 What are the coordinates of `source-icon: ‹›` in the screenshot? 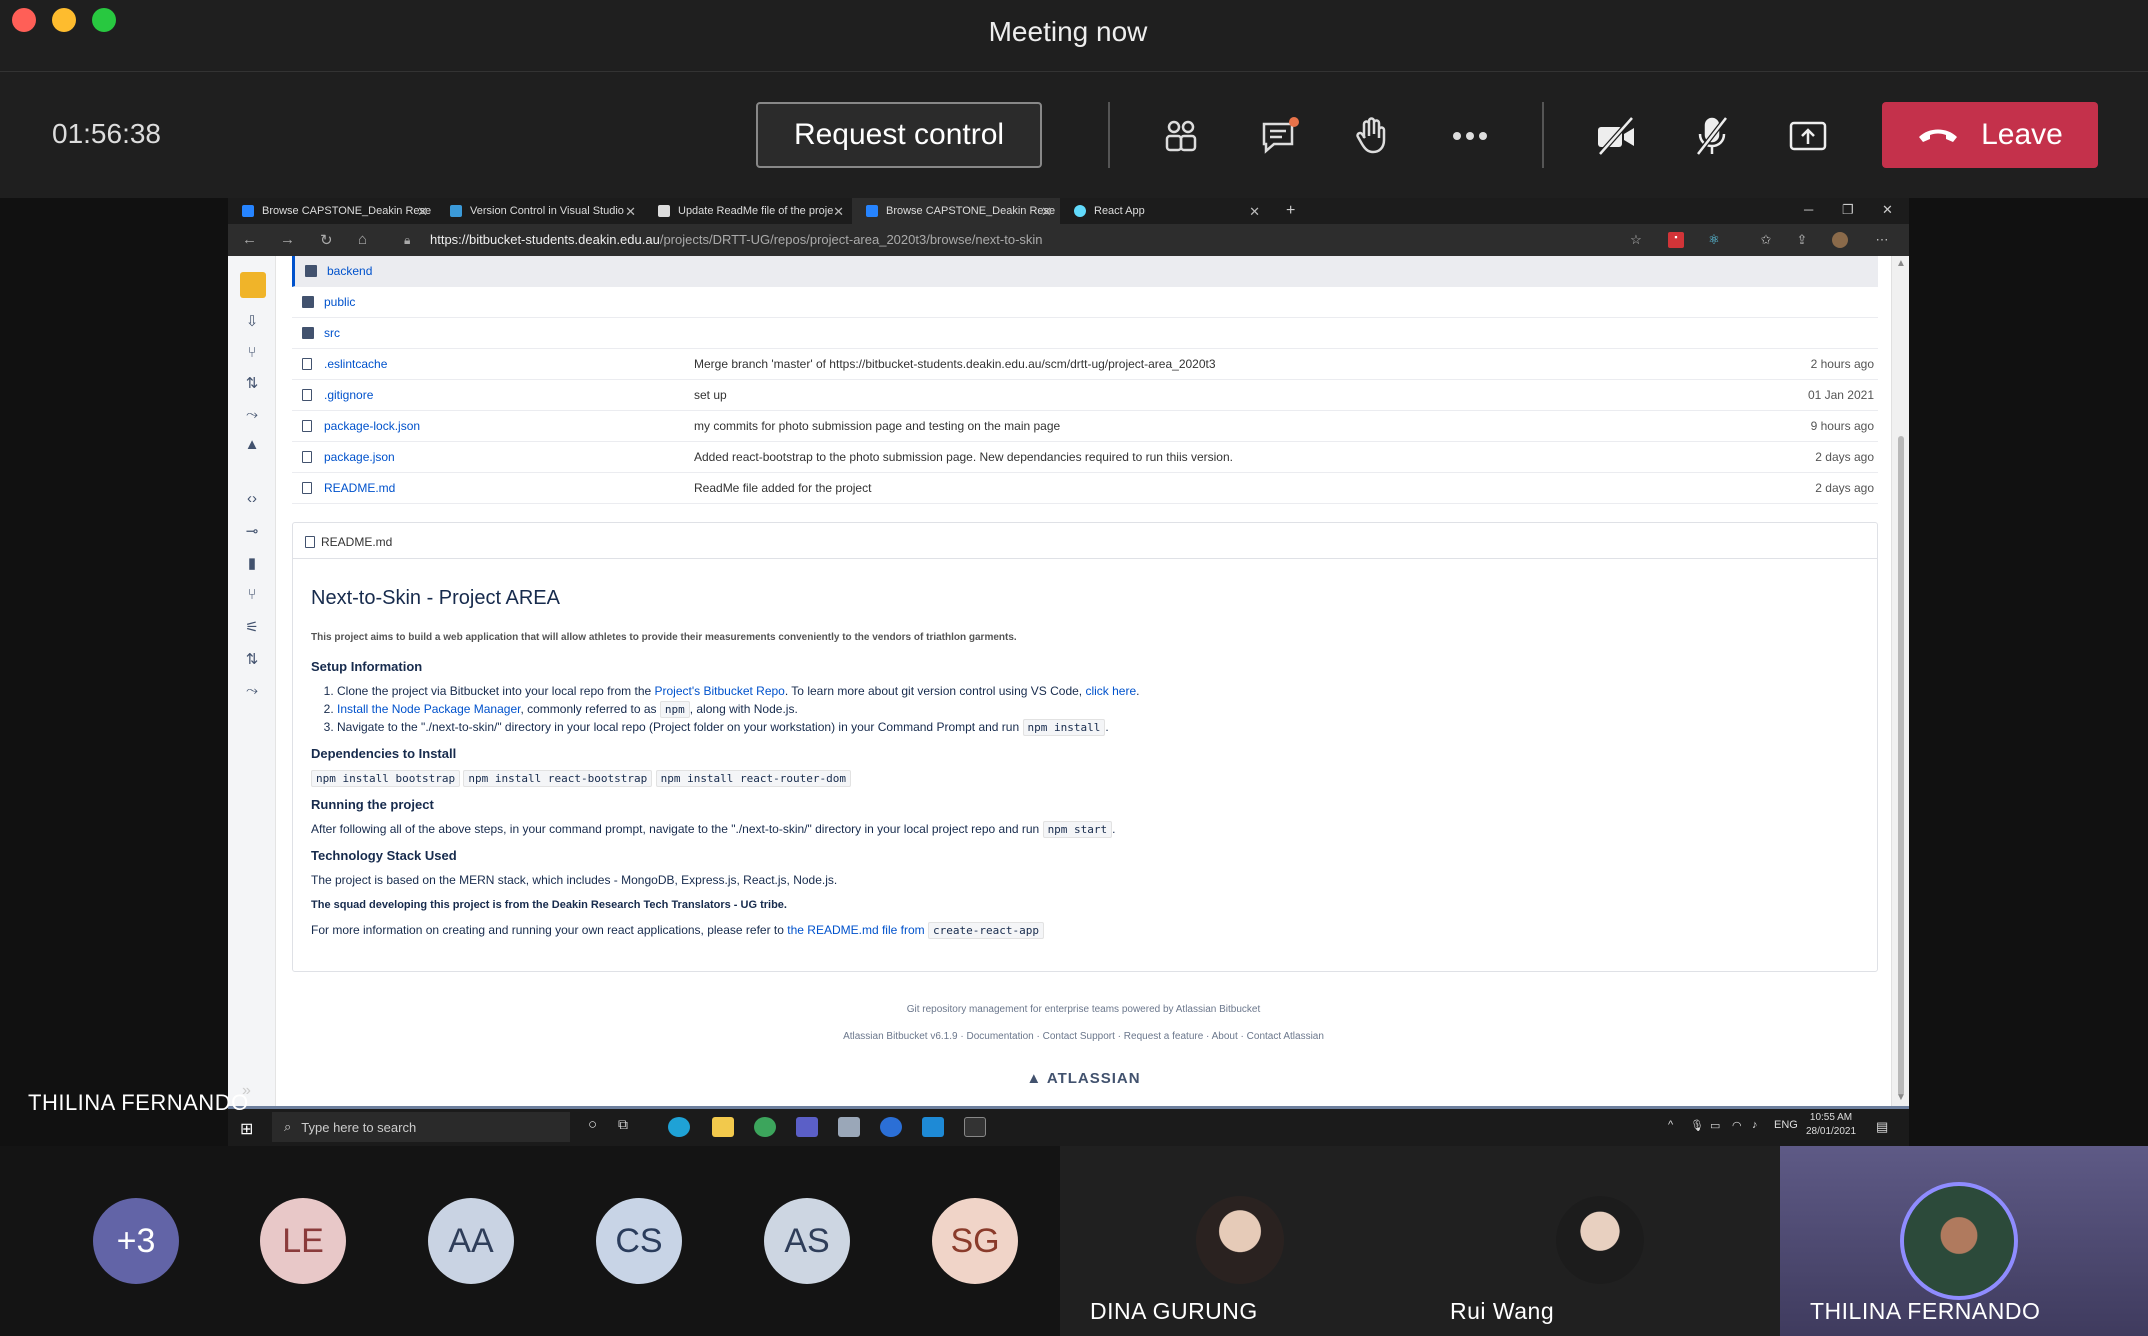 It's located at (252, 500).